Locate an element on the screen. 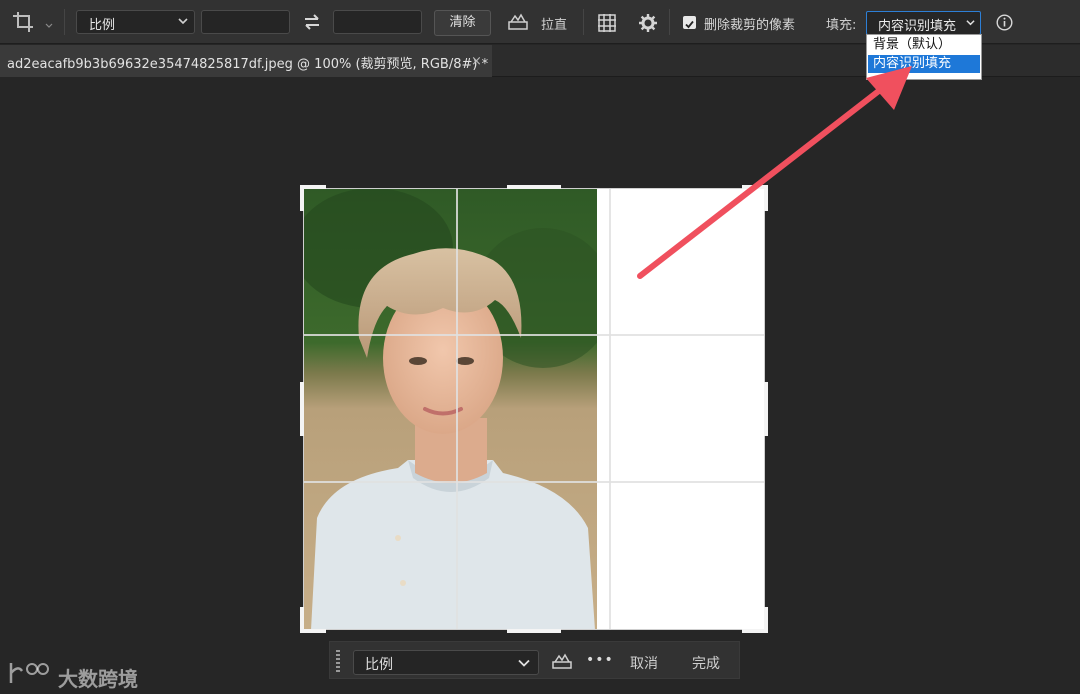  drag-grip-icon is located at coordinates (338, 661).